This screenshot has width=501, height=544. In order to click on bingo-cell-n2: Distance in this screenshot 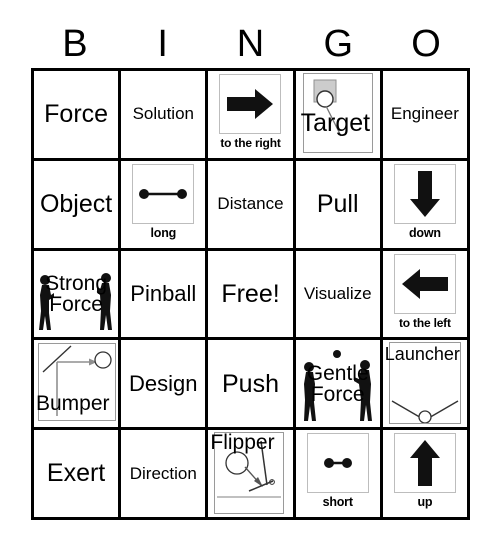, I will do `click(252, 205)`.